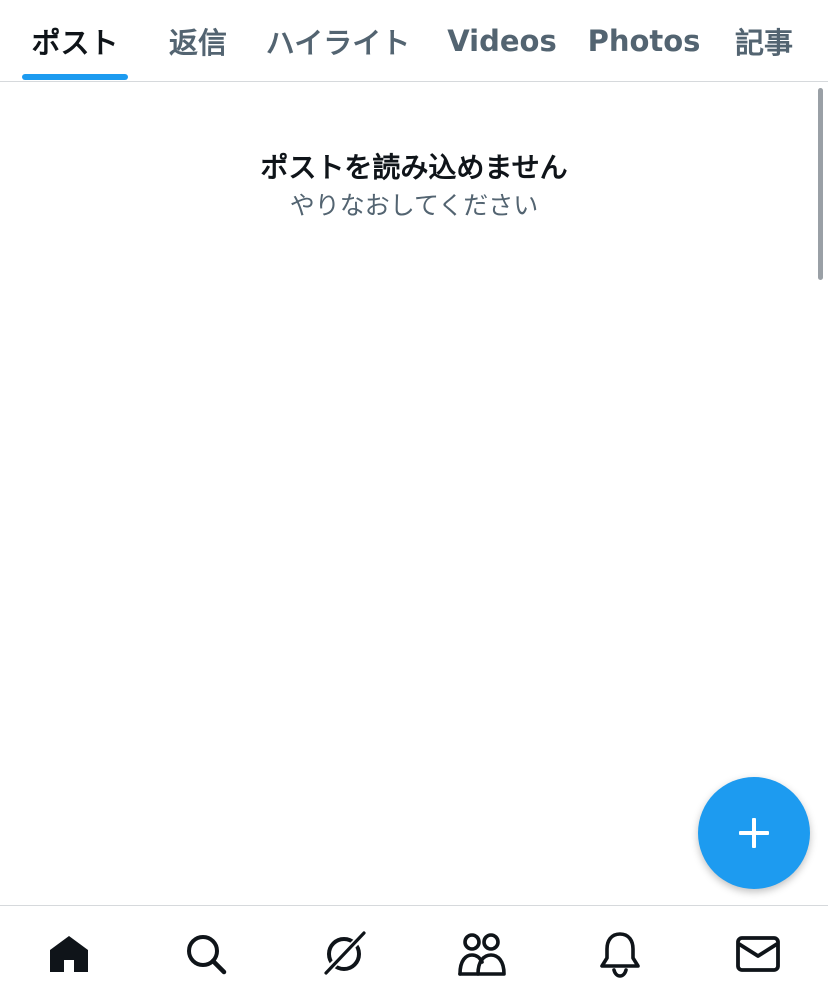 The width and height of the screenshot is (828, 1001). I want to click on nav-grok, so click(344, 954).